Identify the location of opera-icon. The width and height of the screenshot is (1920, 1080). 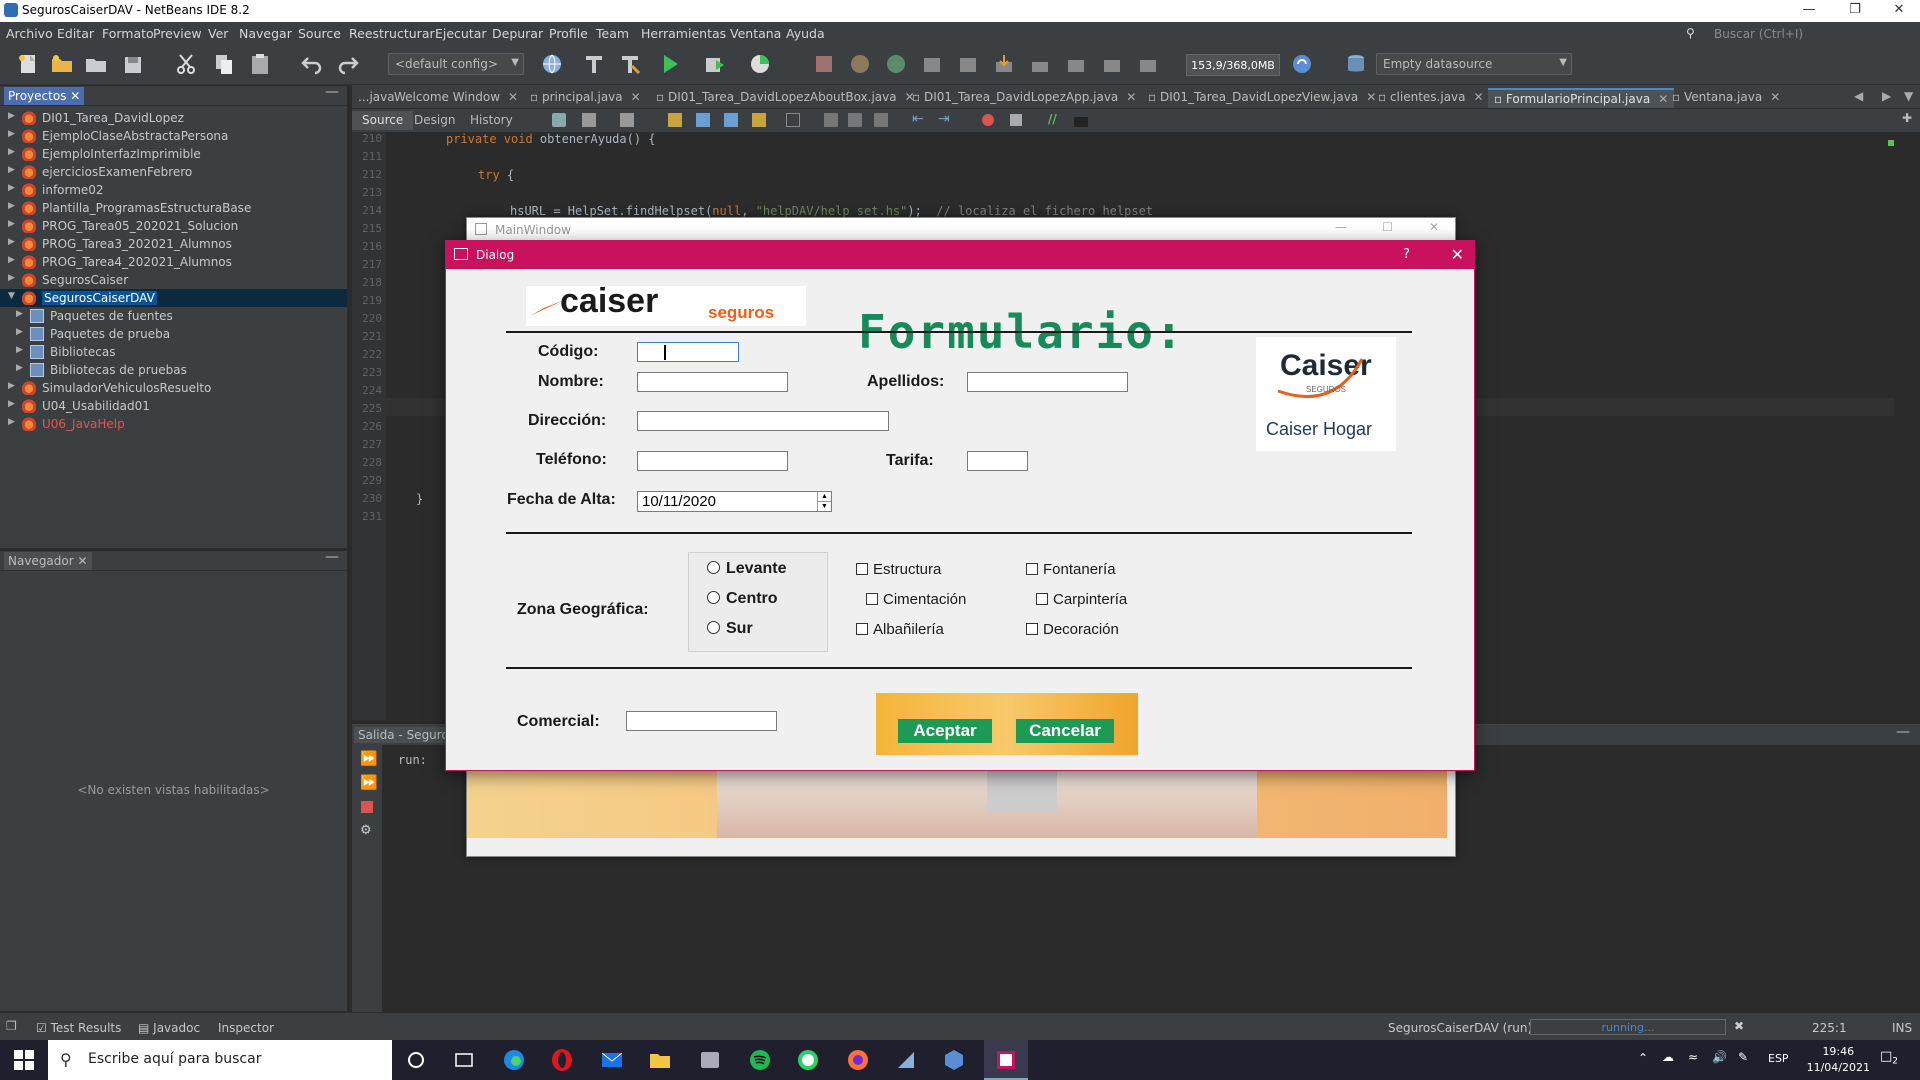
(562, 1060).